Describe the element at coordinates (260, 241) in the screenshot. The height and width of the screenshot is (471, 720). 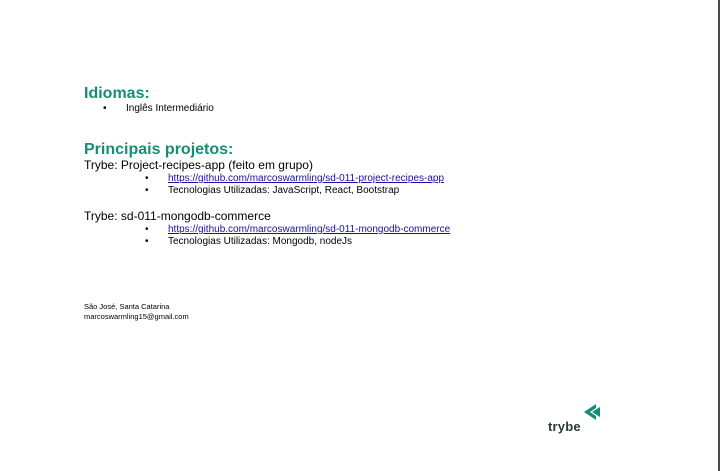
I see `project-tech: Tecnologias Utilizadas: Mongodb, nodeJs` at that location.